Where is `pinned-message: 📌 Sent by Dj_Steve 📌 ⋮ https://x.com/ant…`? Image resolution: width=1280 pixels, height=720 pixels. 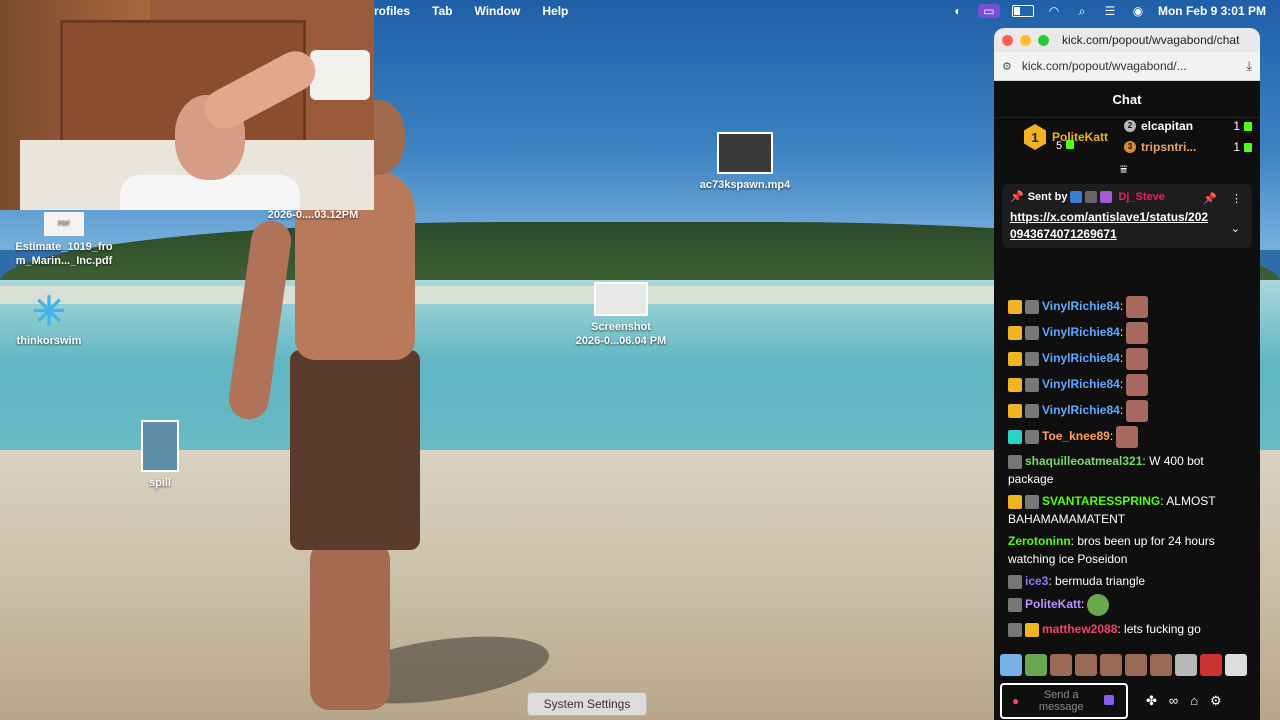 pinned-message: 📌 Sent by Dj_Steve 📌 ⋮ https://x.com/ant… is located at coordinates (1127, 216).